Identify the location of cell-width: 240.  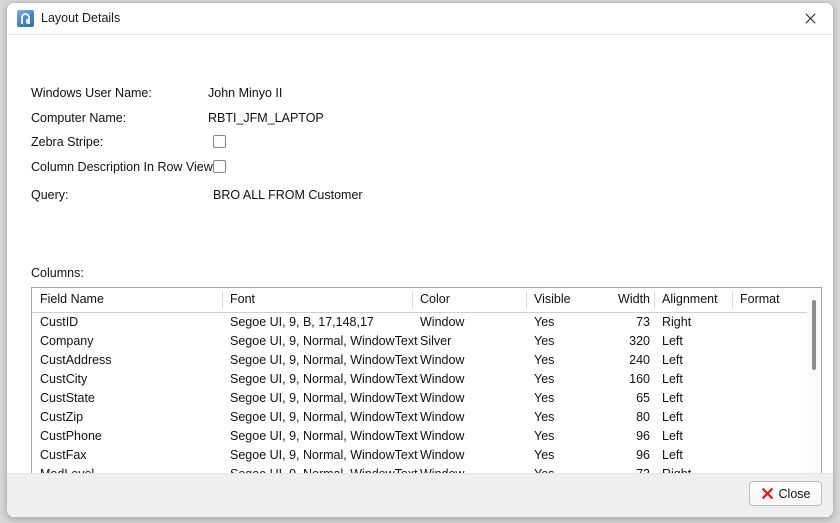
(639, 360).